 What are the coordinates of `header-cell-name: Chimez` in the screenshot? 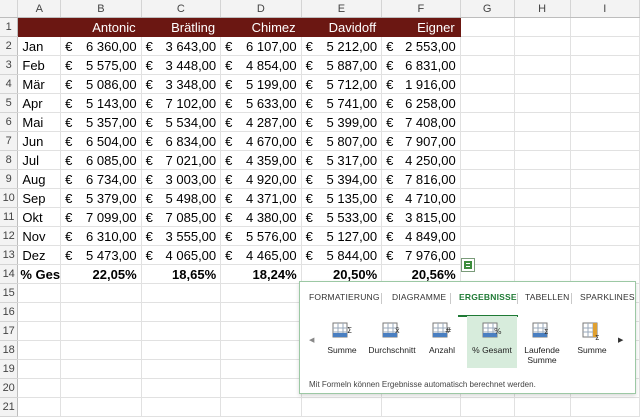 It's located at (261, 27).